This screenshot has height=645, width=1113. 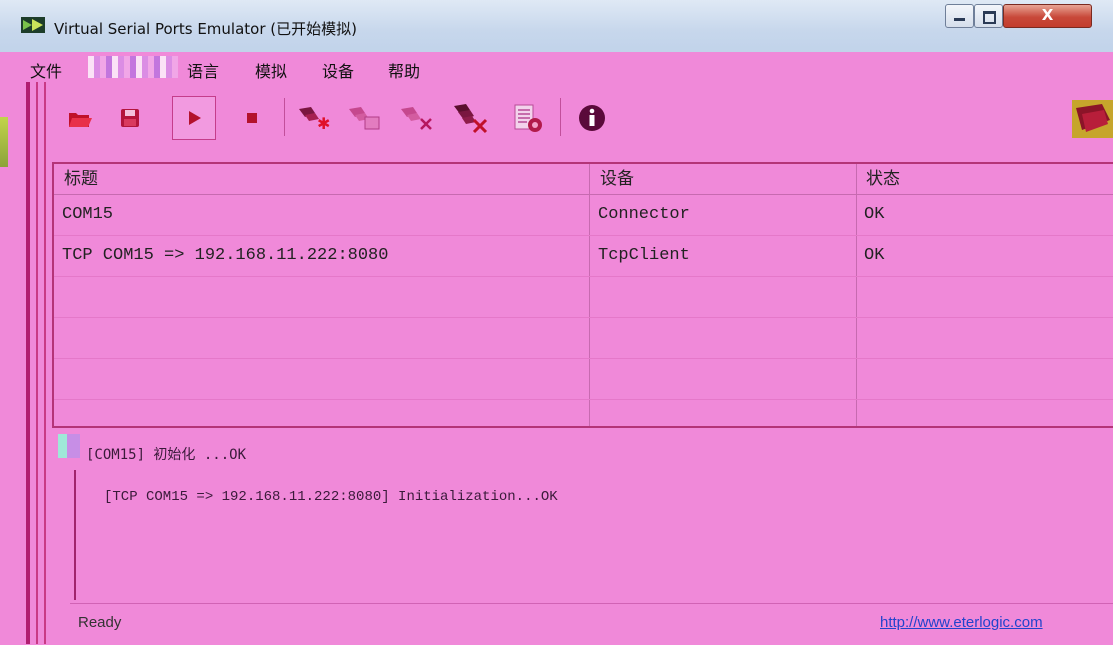 What do you see at coordinates (404, 70) in the screenshot?
I see `menu-help: 帮助` at bounding box center [404, 70].